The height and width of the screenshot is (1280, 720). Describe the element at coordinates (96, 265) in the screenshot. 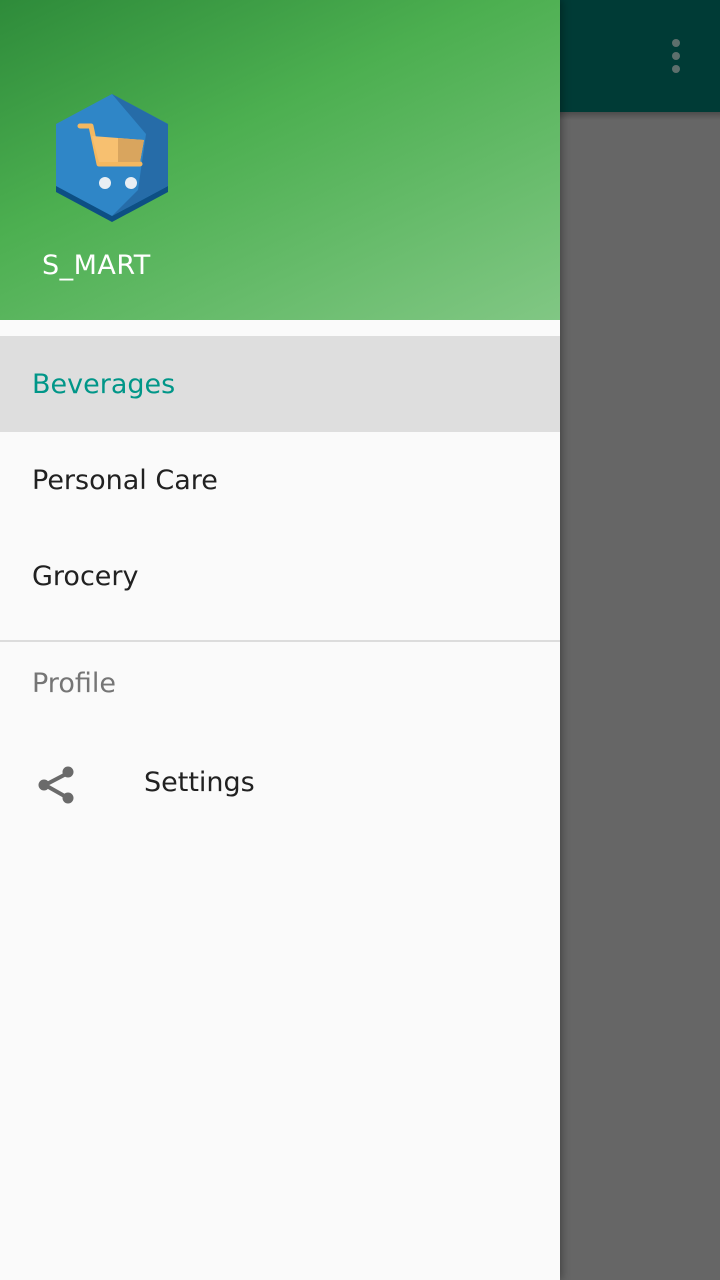

I see `app-name: S_MART` at that location.